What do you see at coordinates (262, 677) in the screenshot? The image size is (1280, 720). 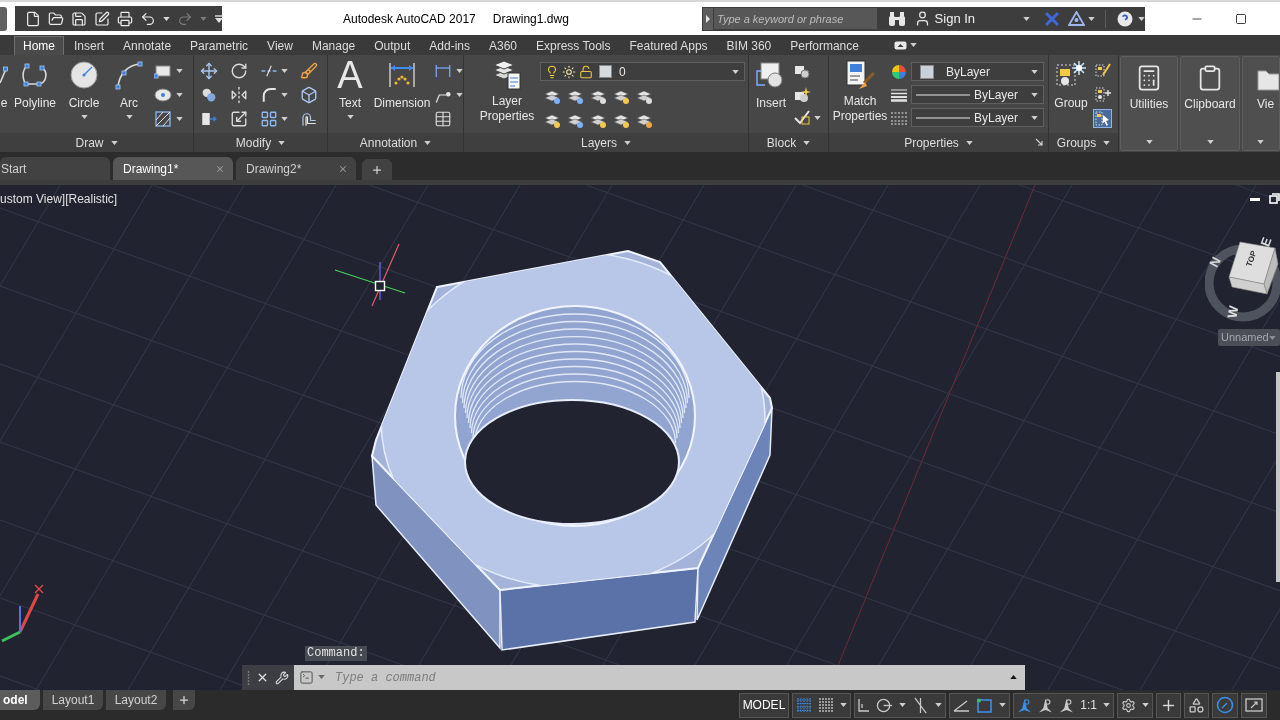 I see `close-icon` at bounding box center [262, 677].